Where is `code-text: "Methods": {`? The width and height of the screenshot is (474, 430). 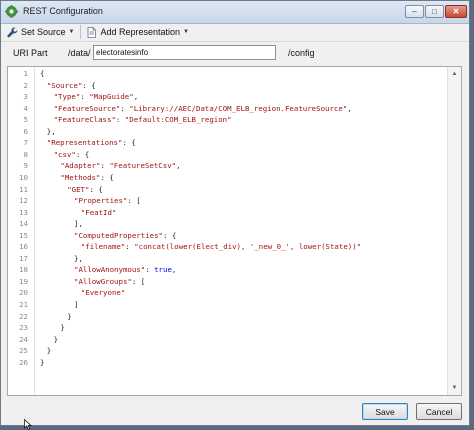 code-text: "Methods": { is located at coordinates (86, 178).